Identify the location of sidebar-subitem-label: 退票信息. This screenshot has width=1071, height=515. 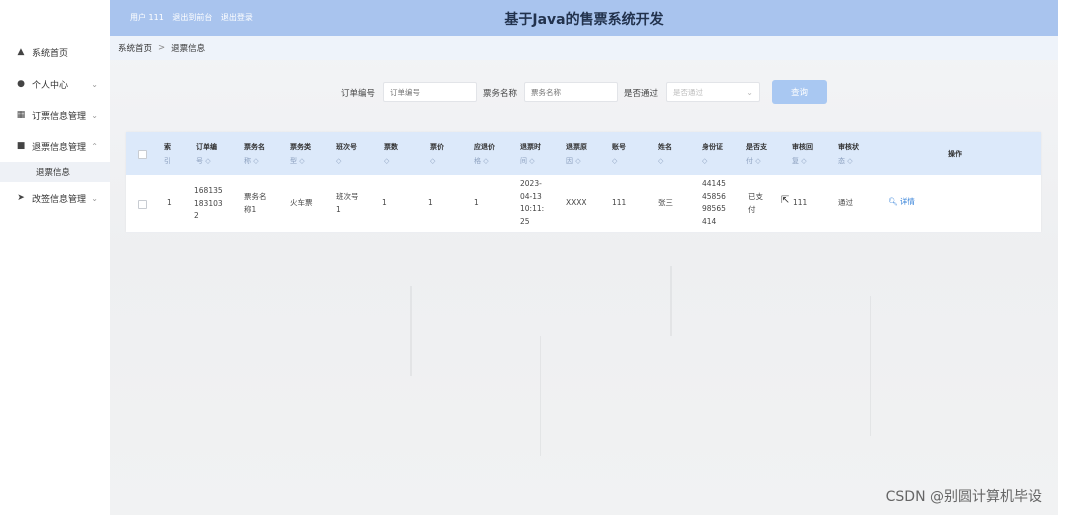
(53, 173).